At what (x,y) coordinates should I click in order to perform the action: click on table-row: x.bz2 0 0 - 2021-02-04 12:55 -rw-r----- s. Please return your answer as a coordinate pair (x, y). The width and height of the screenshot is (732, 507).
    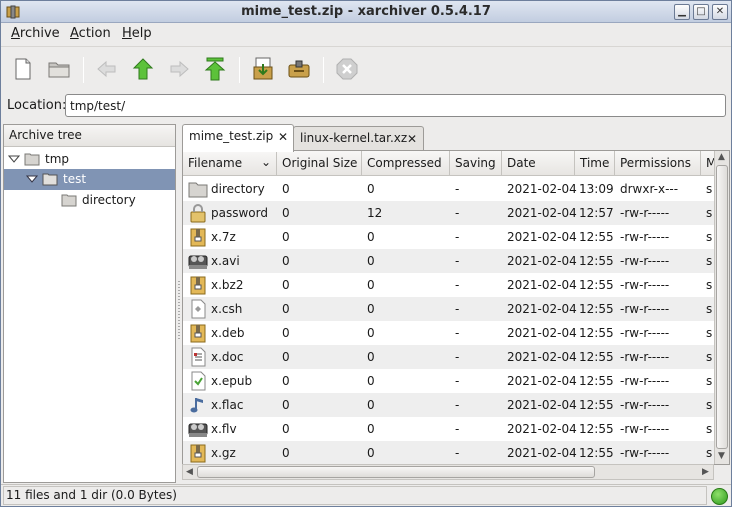
    Looking at the image, I should click on (448, 285).